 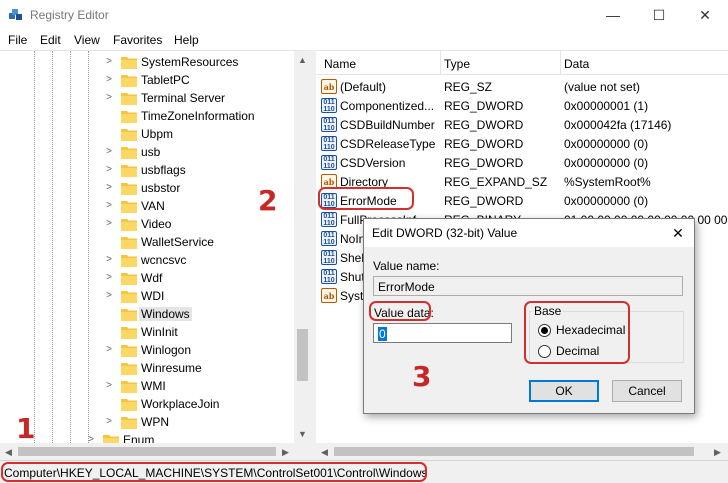 What do you see at coordinates (564, 391) in the screenshot?
I see `ok-button: OK` at bounding box center [564, 391].